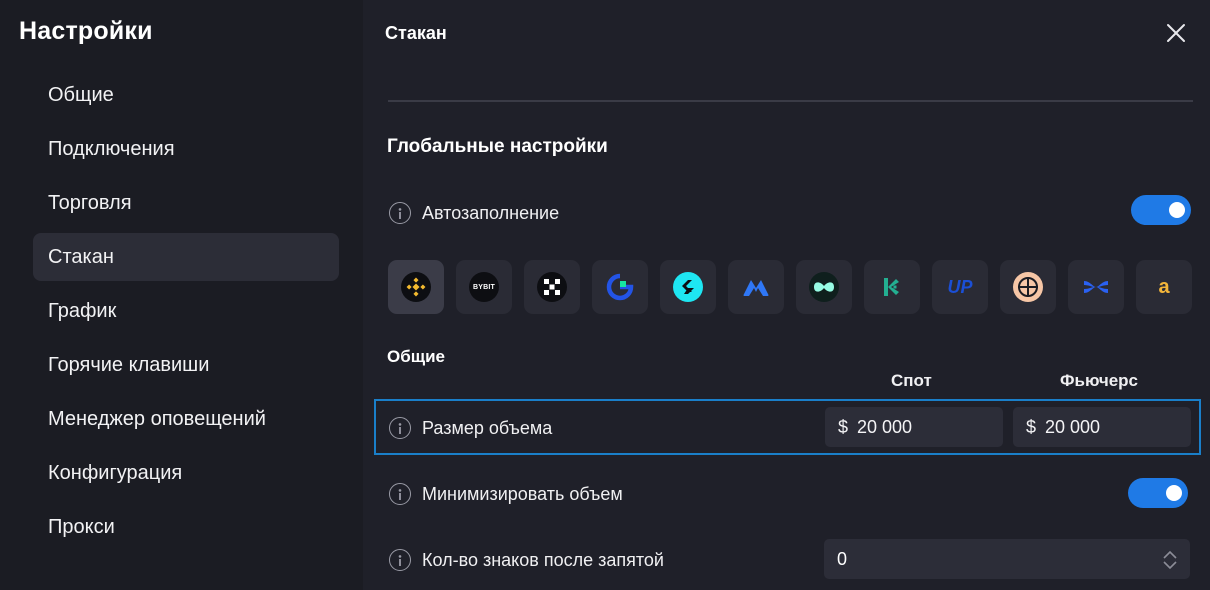 This screenshot has height=590, width=1210. Describe the element at coordinates (81, 94) in the screenshot. I see `sidebar-item-label: Общие` at that location.